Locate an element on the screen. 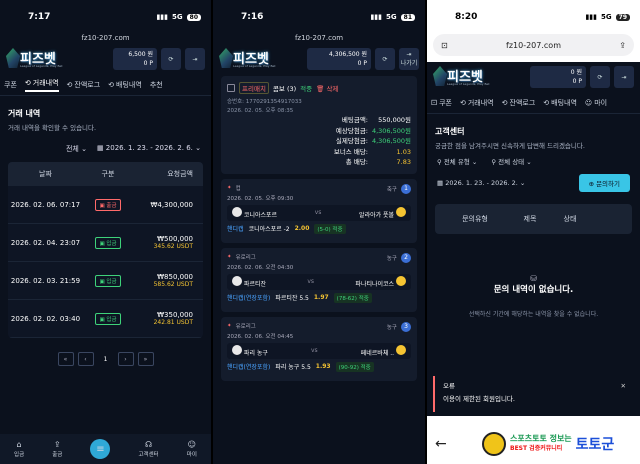  wallet-box: 4,306,500 원 0 P is located at coordinates (339, 59).